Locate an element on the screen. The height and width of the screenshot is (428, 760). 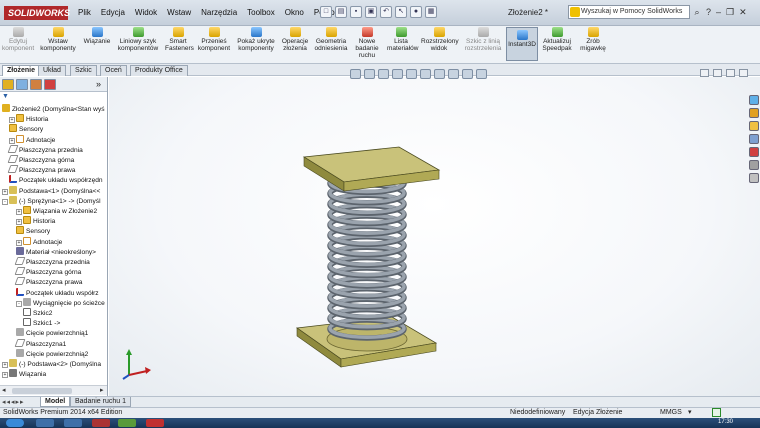
menu-item-1: Edycja is located at coordinates (113, 12).